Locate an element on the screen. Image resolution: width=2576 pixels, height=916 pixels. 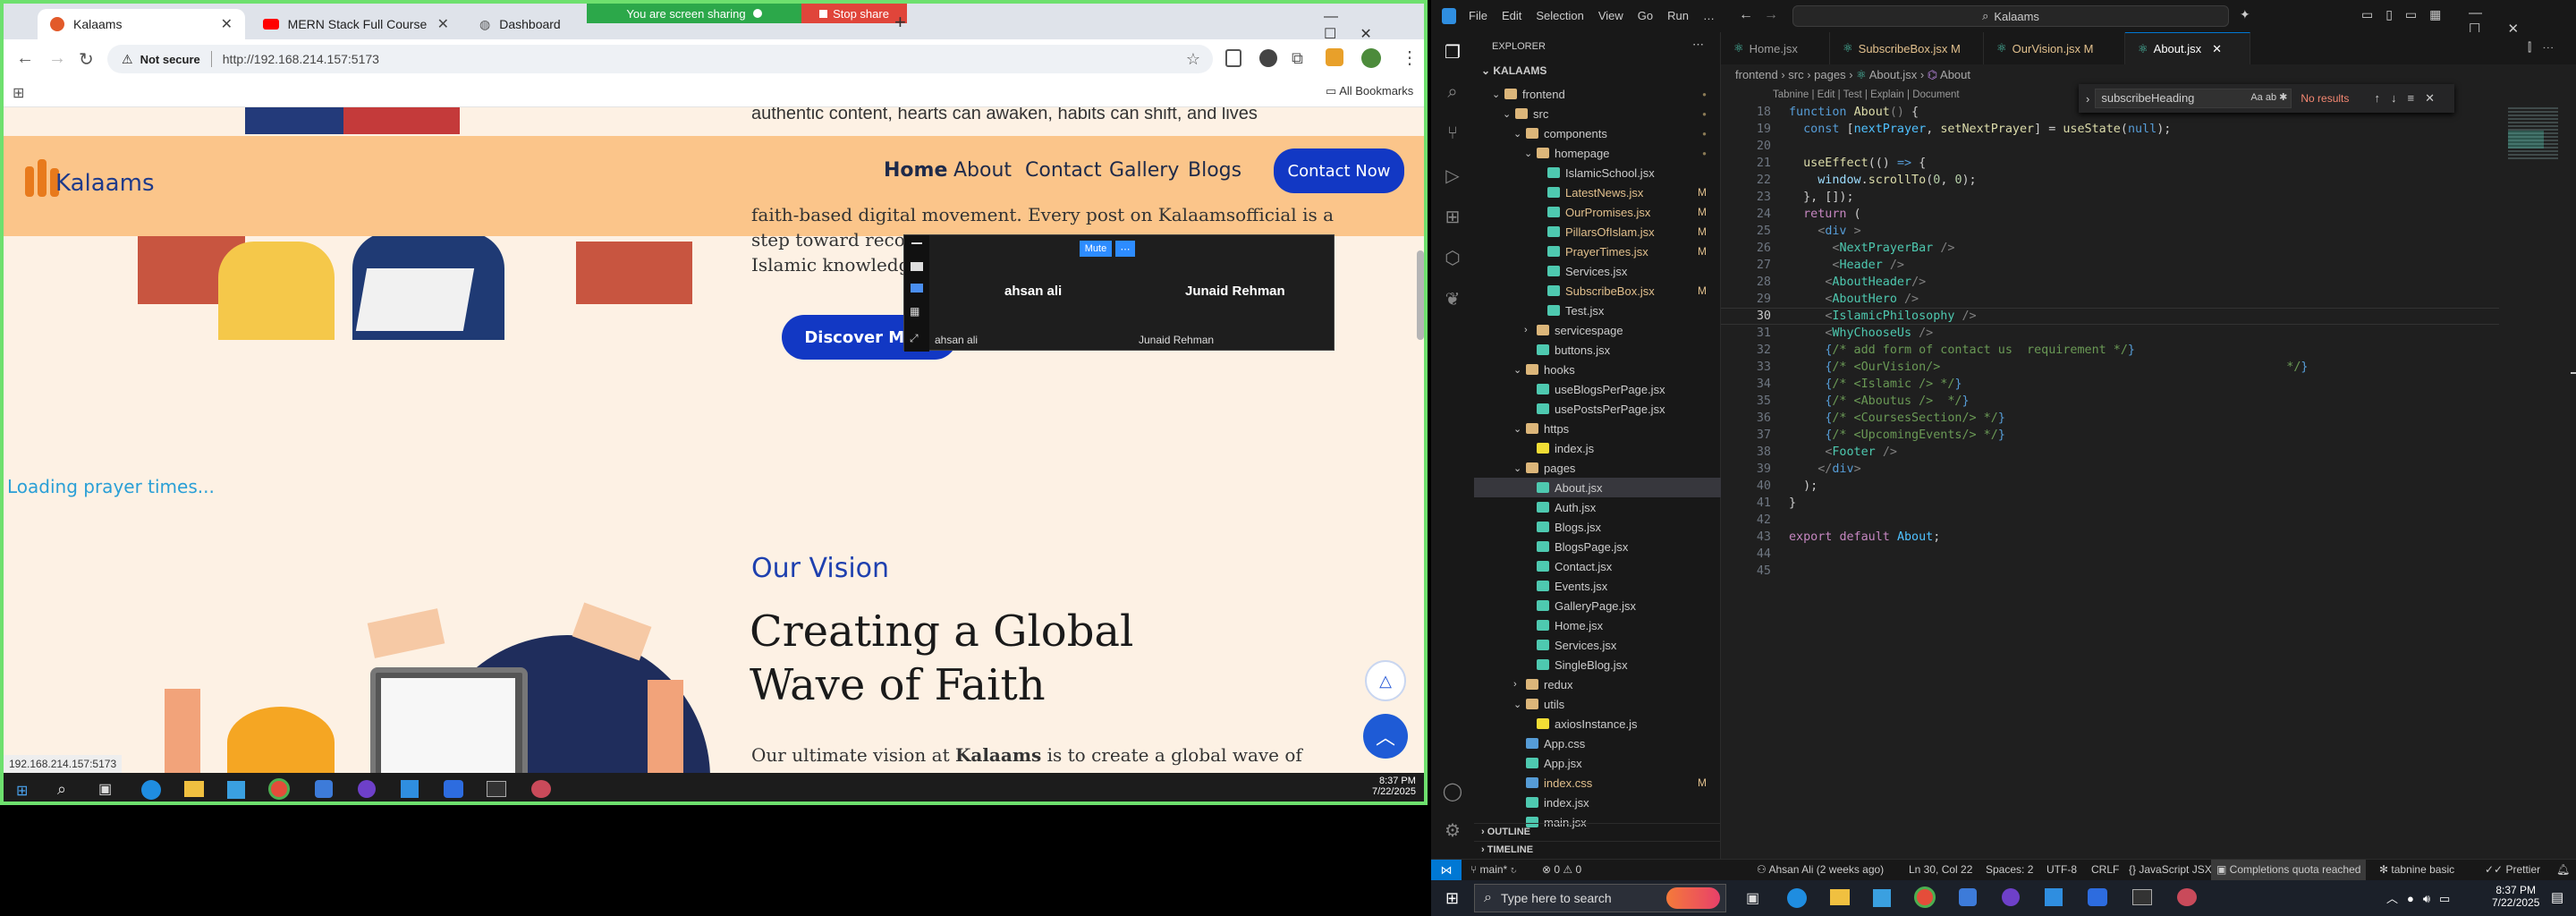
code-line: 31 <WhyChooseUs /> is located at coordinates (2110, 333).